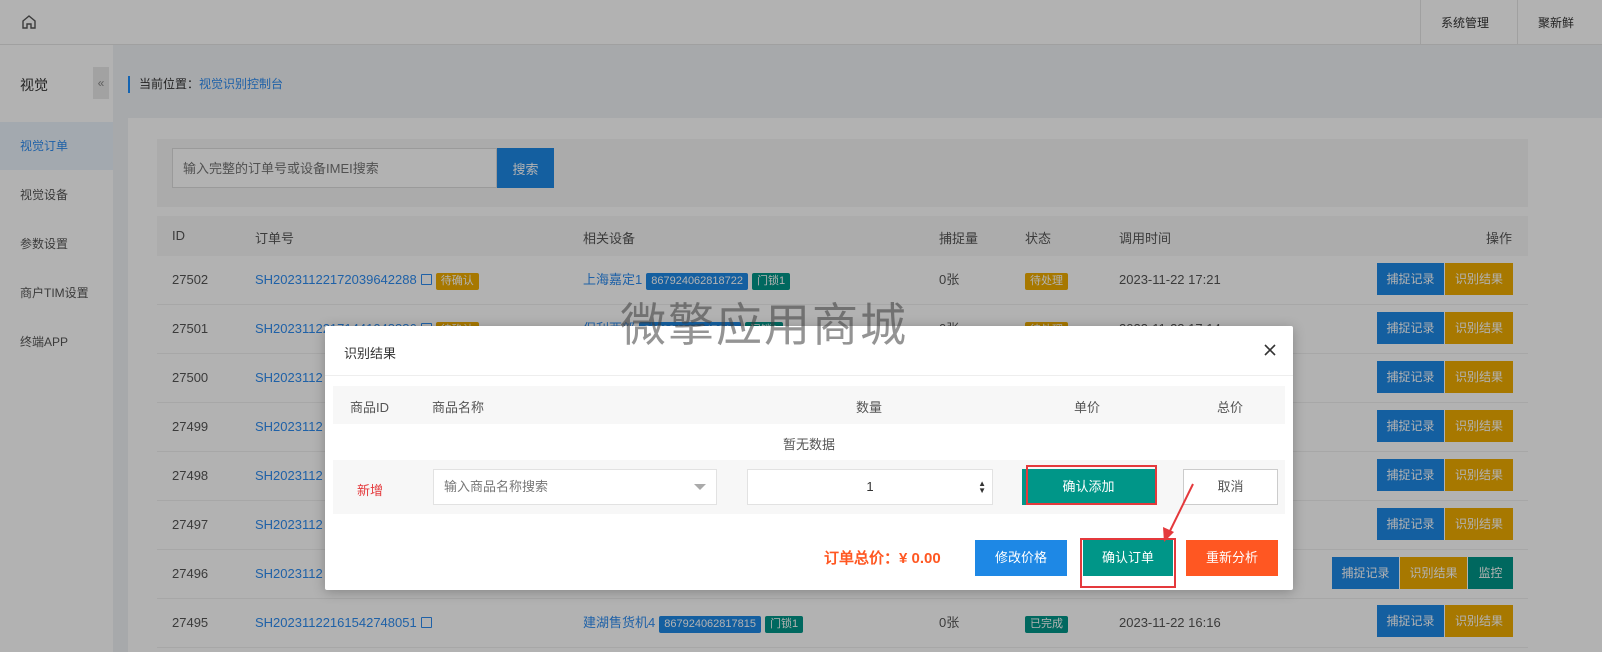  Describe the element at coordinates (1087, 407) in the screenshot. I see `col-unit-price: 单价` at that location.